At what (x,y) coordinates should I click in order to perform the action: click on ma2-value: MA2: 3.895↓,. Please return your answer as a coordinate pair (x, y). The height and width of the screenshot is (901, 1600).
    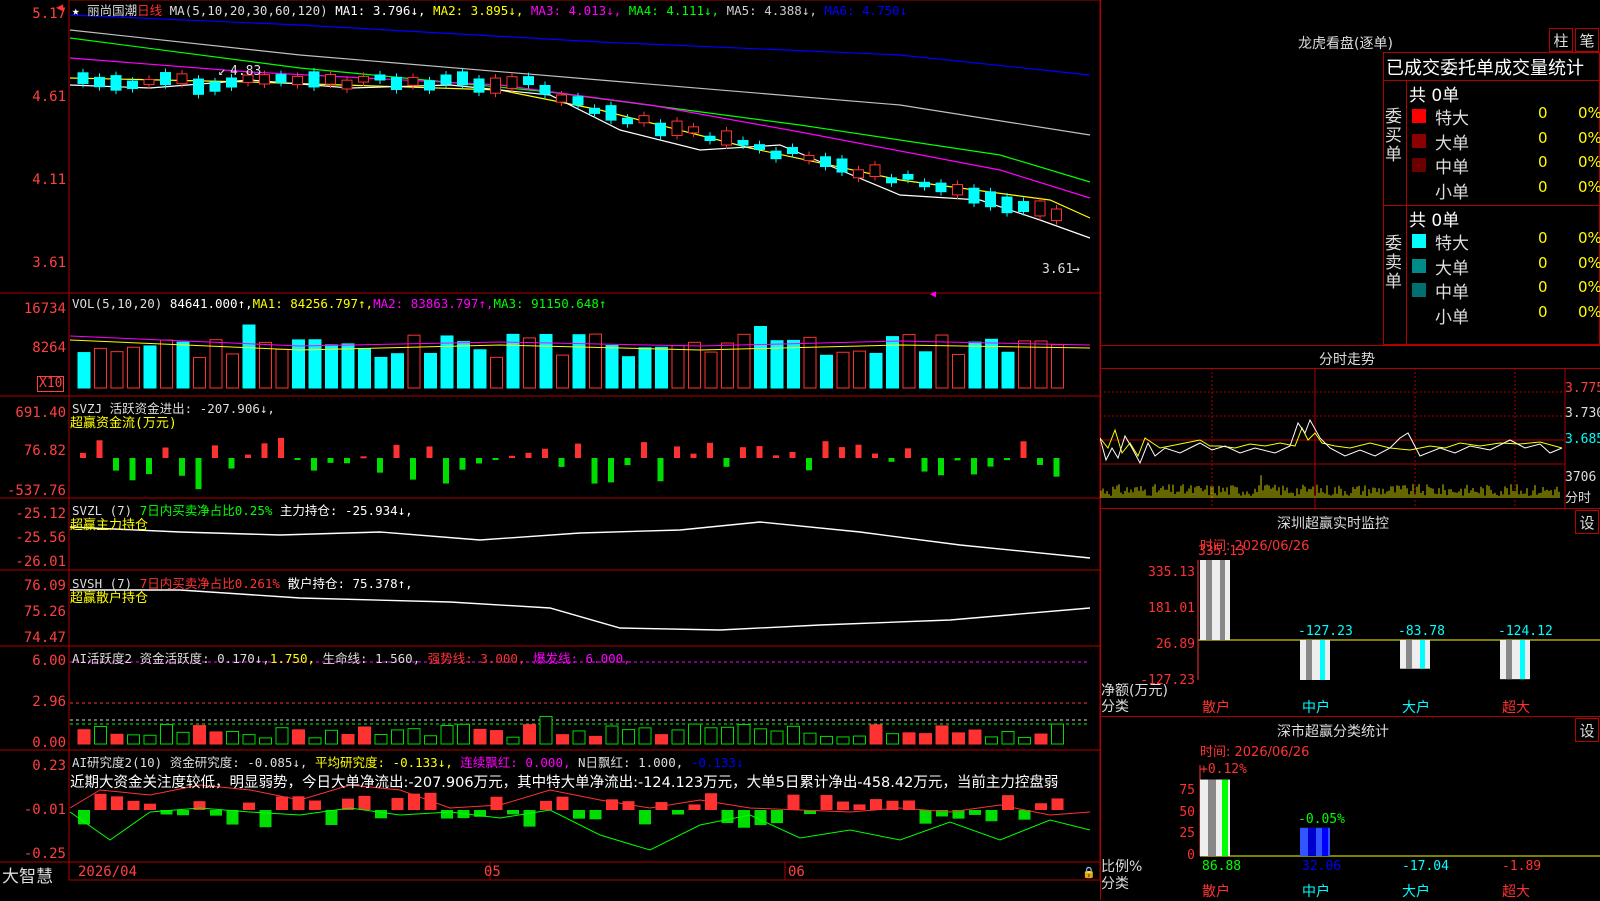
    Looking at the image, I should click on (478, 10).